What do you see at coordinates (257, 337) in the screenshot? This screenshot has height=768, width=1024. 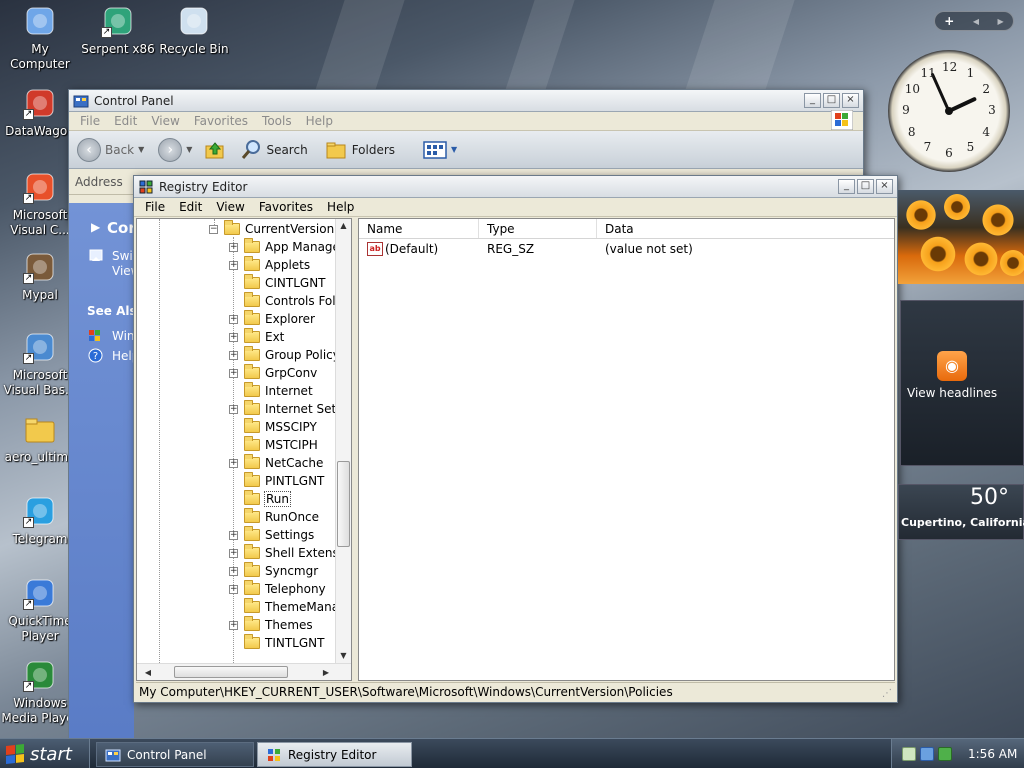 I see `tree-item: + Ext` at bounding box center [257, 337].